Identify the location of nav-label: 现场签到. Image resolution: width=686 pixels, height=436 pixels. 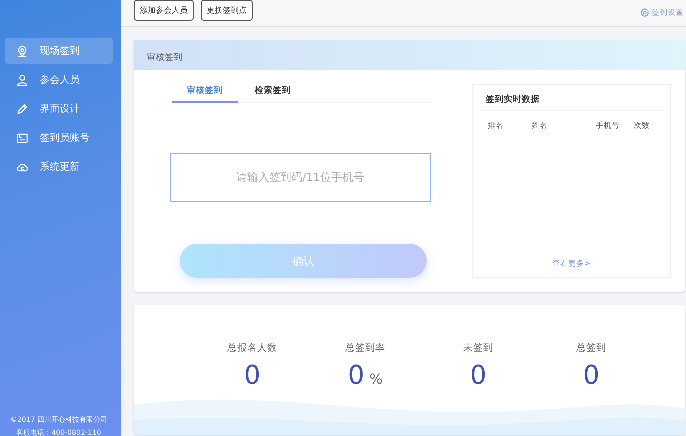
(60, 51).